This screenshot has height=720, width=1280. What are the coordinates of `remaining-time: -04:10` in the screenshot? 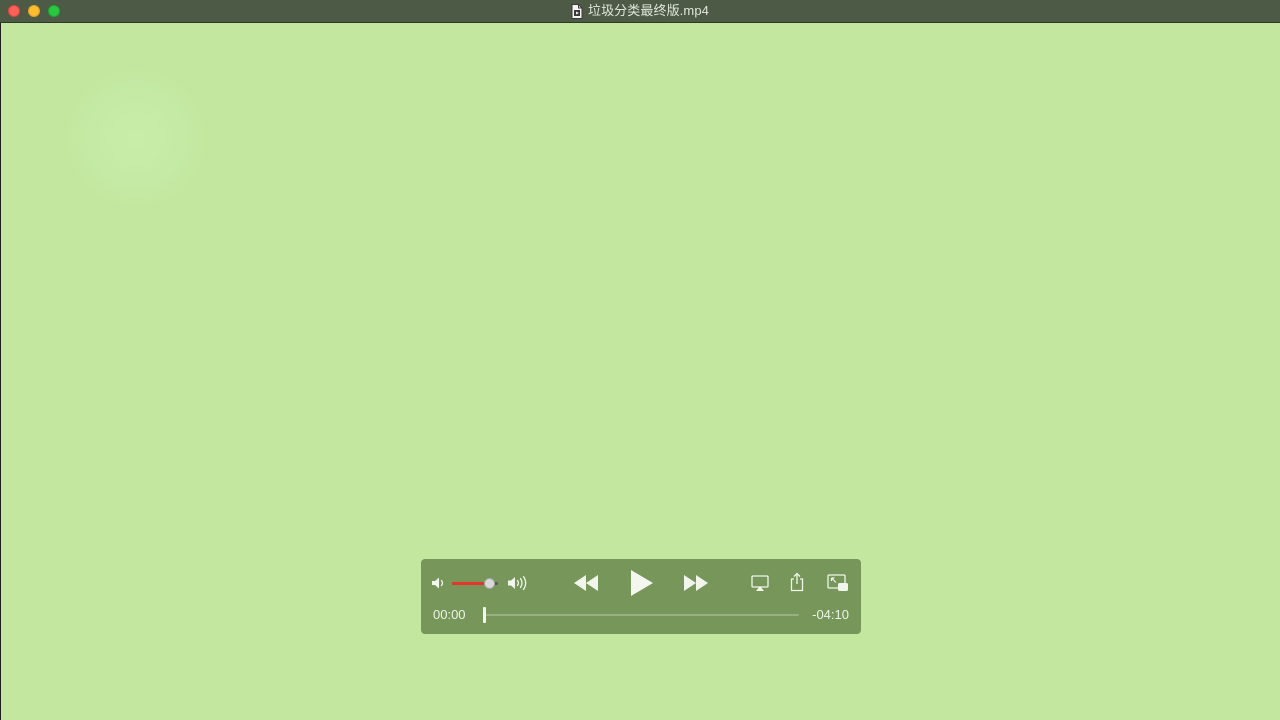 It's located at (830, 614).